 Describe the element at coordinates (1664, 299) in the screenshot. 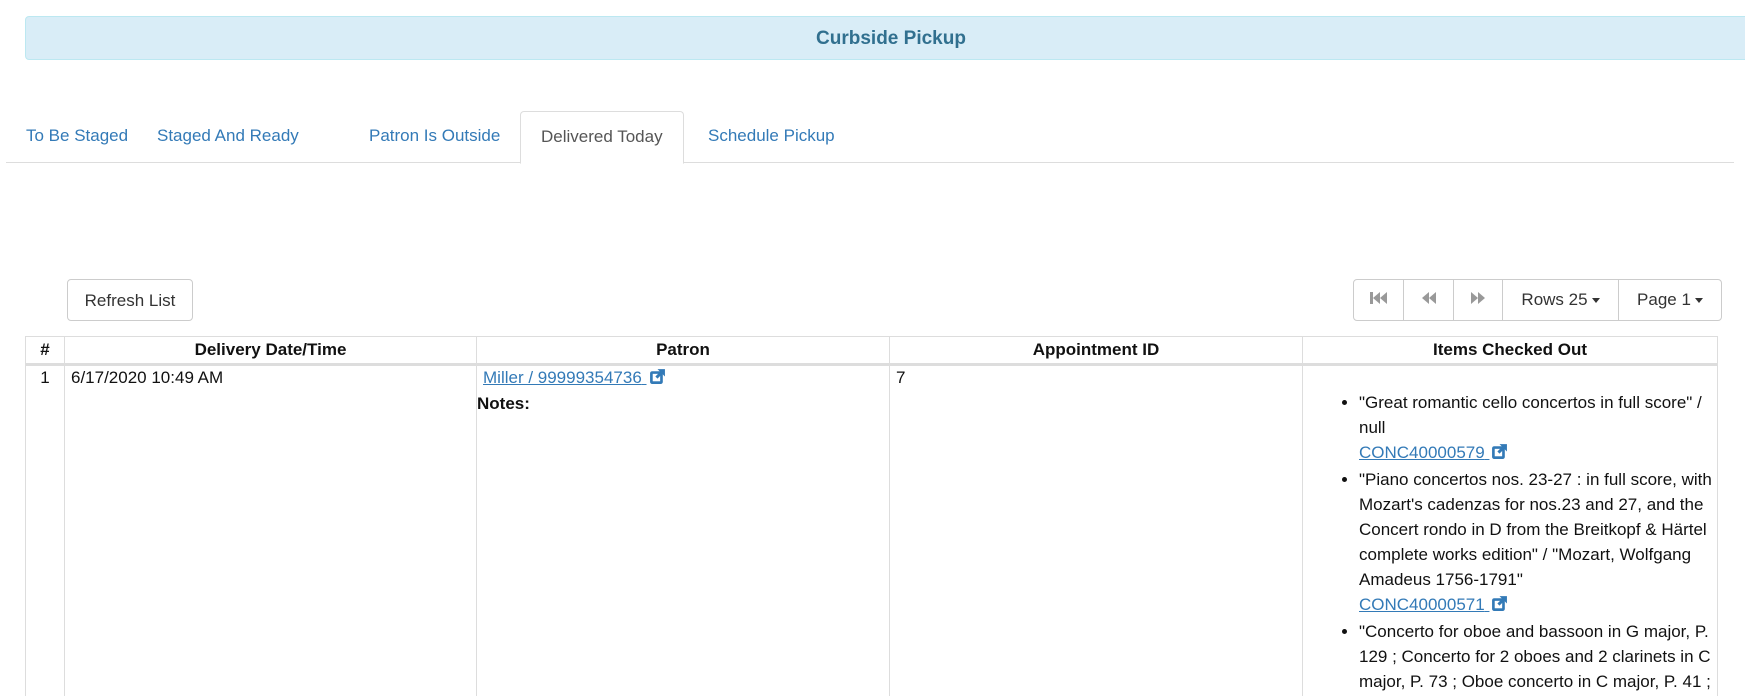

I see `page-select-label: Page 1` at that location.